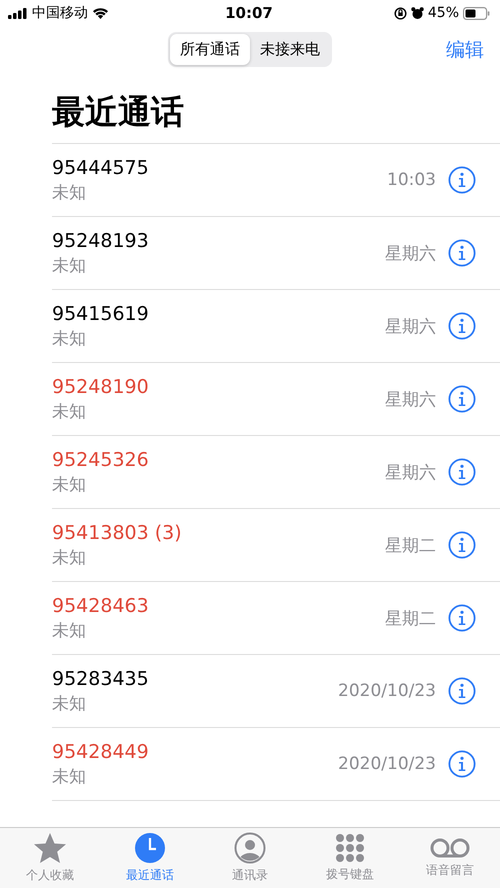 Image resolution: width=500 pixels, height=888 pixels. I want to click on keypad-icon, so click(350, 848).